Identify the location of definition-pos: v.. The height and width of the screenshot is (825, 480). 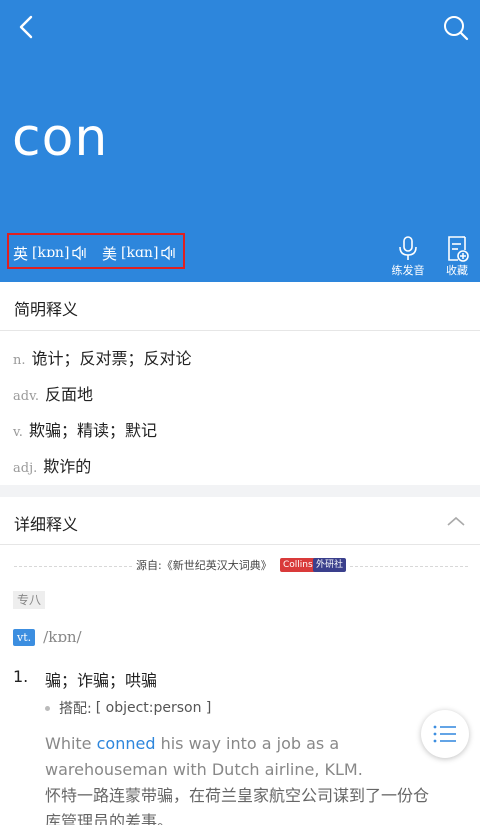
(18, 432).